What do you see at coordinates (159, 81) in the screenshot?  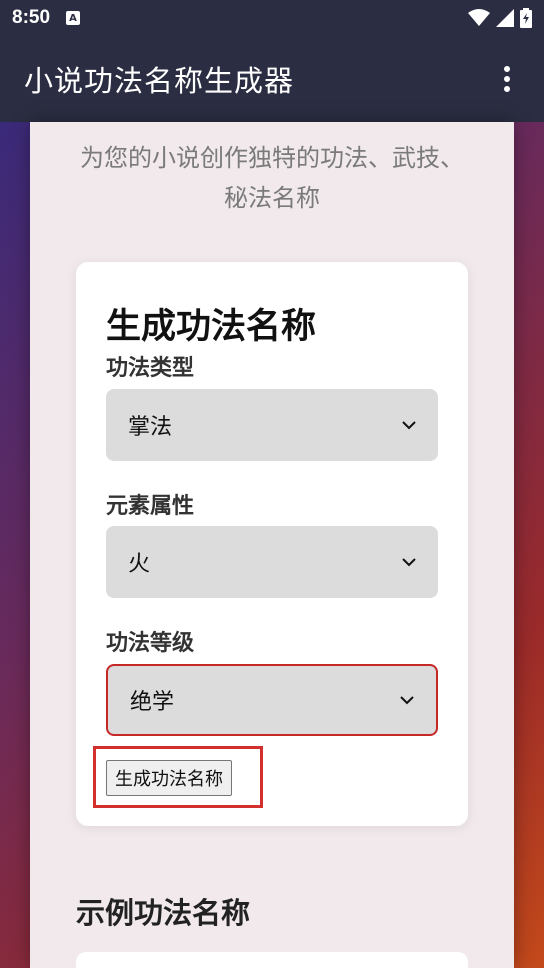 I see `app-title: 小说功法名称生成器` at bounding box center [159, 81].